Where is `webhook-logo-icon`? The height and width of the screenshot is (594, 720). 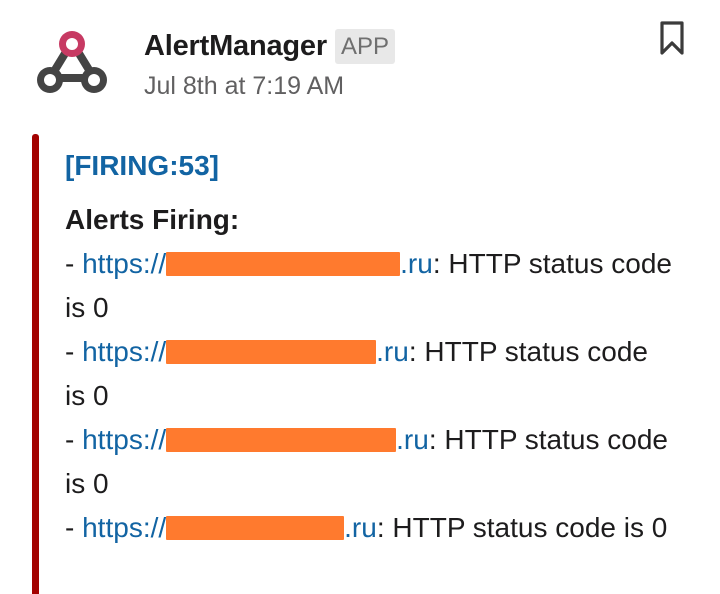
webhook-logo-icon is located at coordinates (72, 63).